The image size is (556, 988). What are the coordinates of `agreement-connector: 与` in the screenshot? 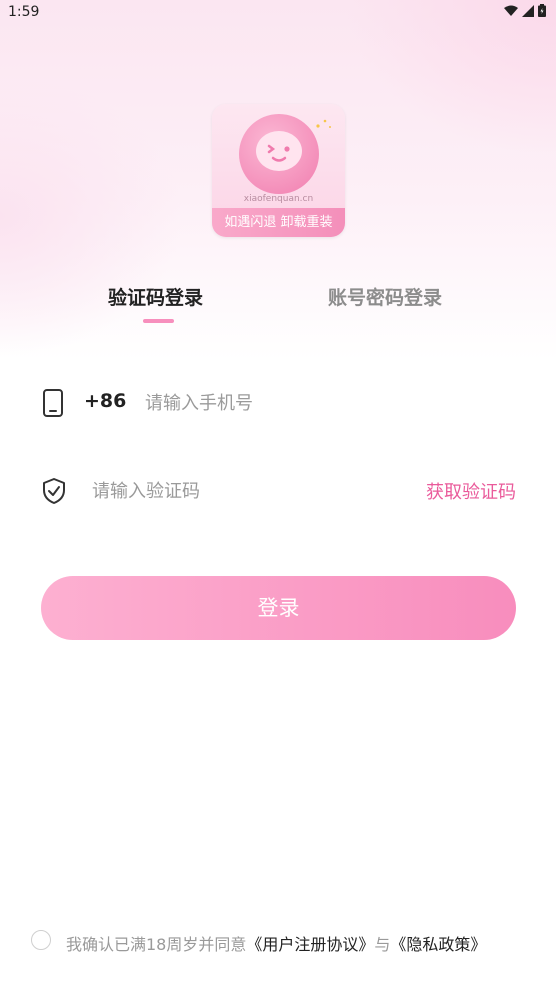 It's located at (382, 944).